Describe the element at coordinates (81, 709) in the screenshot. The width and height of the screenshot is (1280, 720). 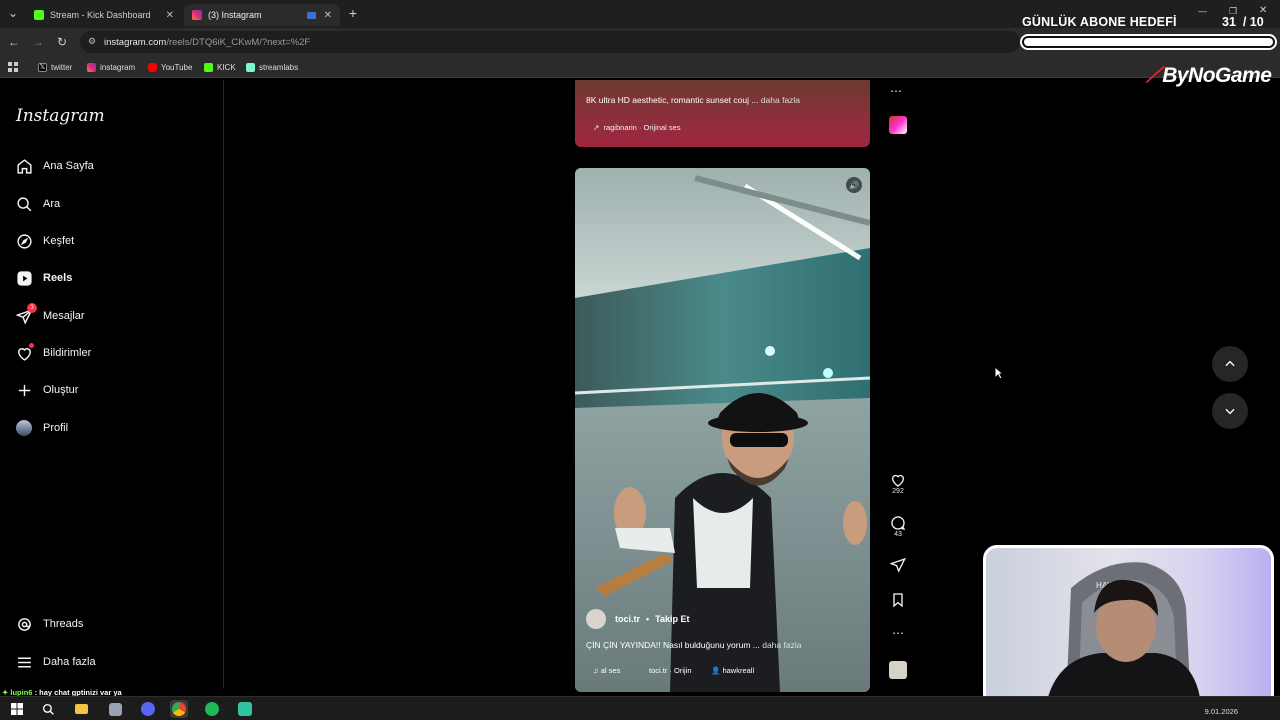
I see `file-explorer-icon` at that location.